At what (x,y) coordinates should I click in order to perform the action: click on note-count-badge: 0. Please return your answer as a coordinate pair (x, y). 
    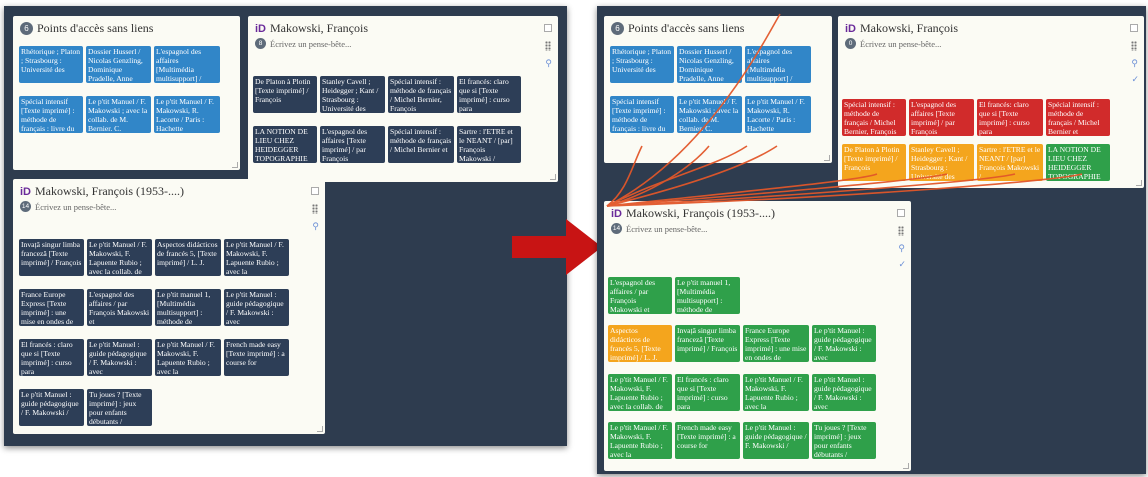
    Looking at the image, I should click on (850, 43).